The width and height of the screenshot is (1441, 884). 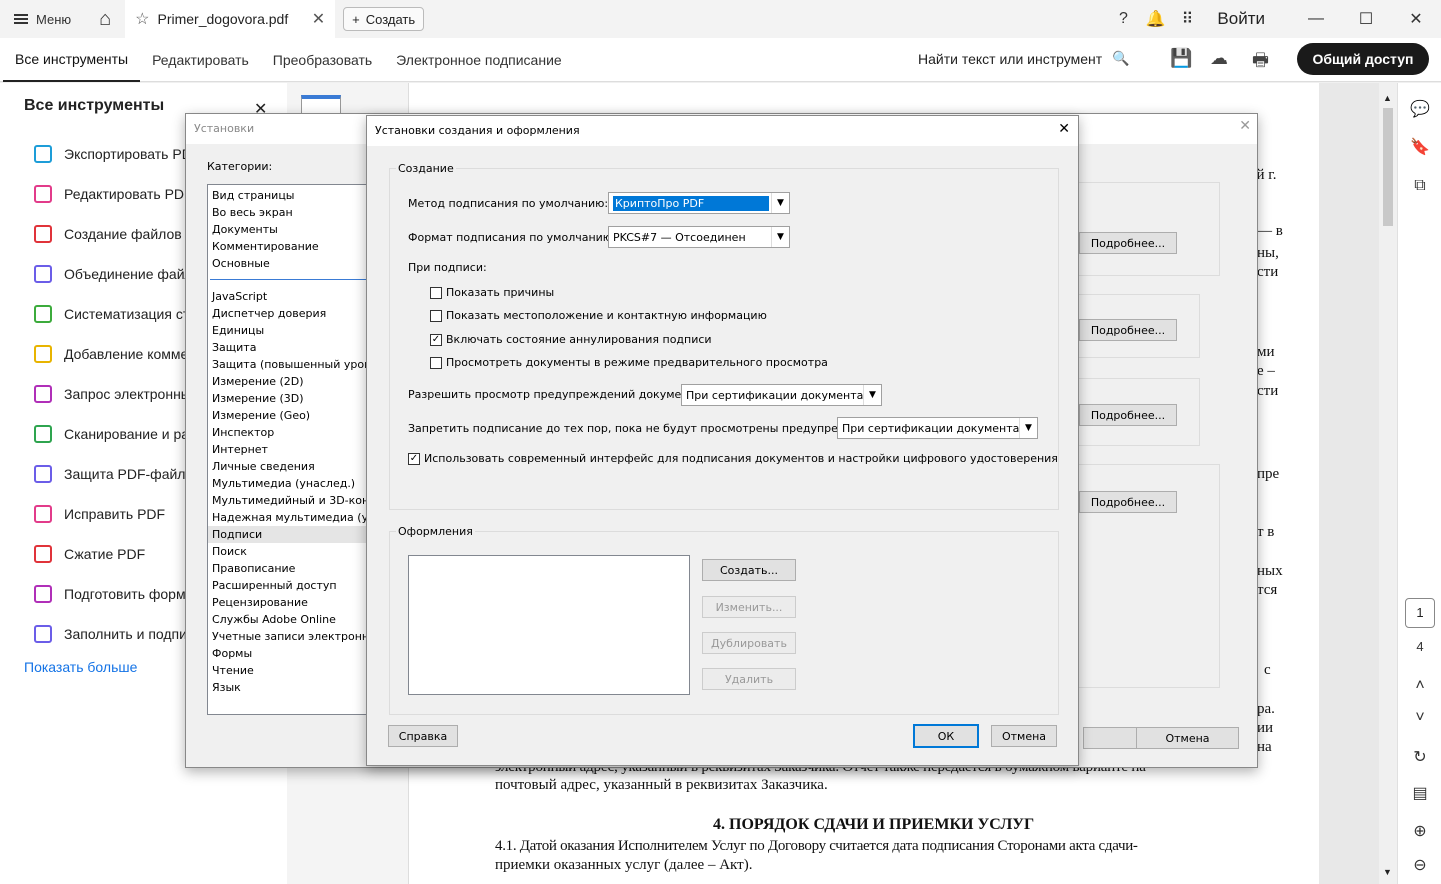 What do you see at coordinates (318, 19) in the screenshot?
I see `close-tab-icon: ✕` at bounding box center [318, 19].